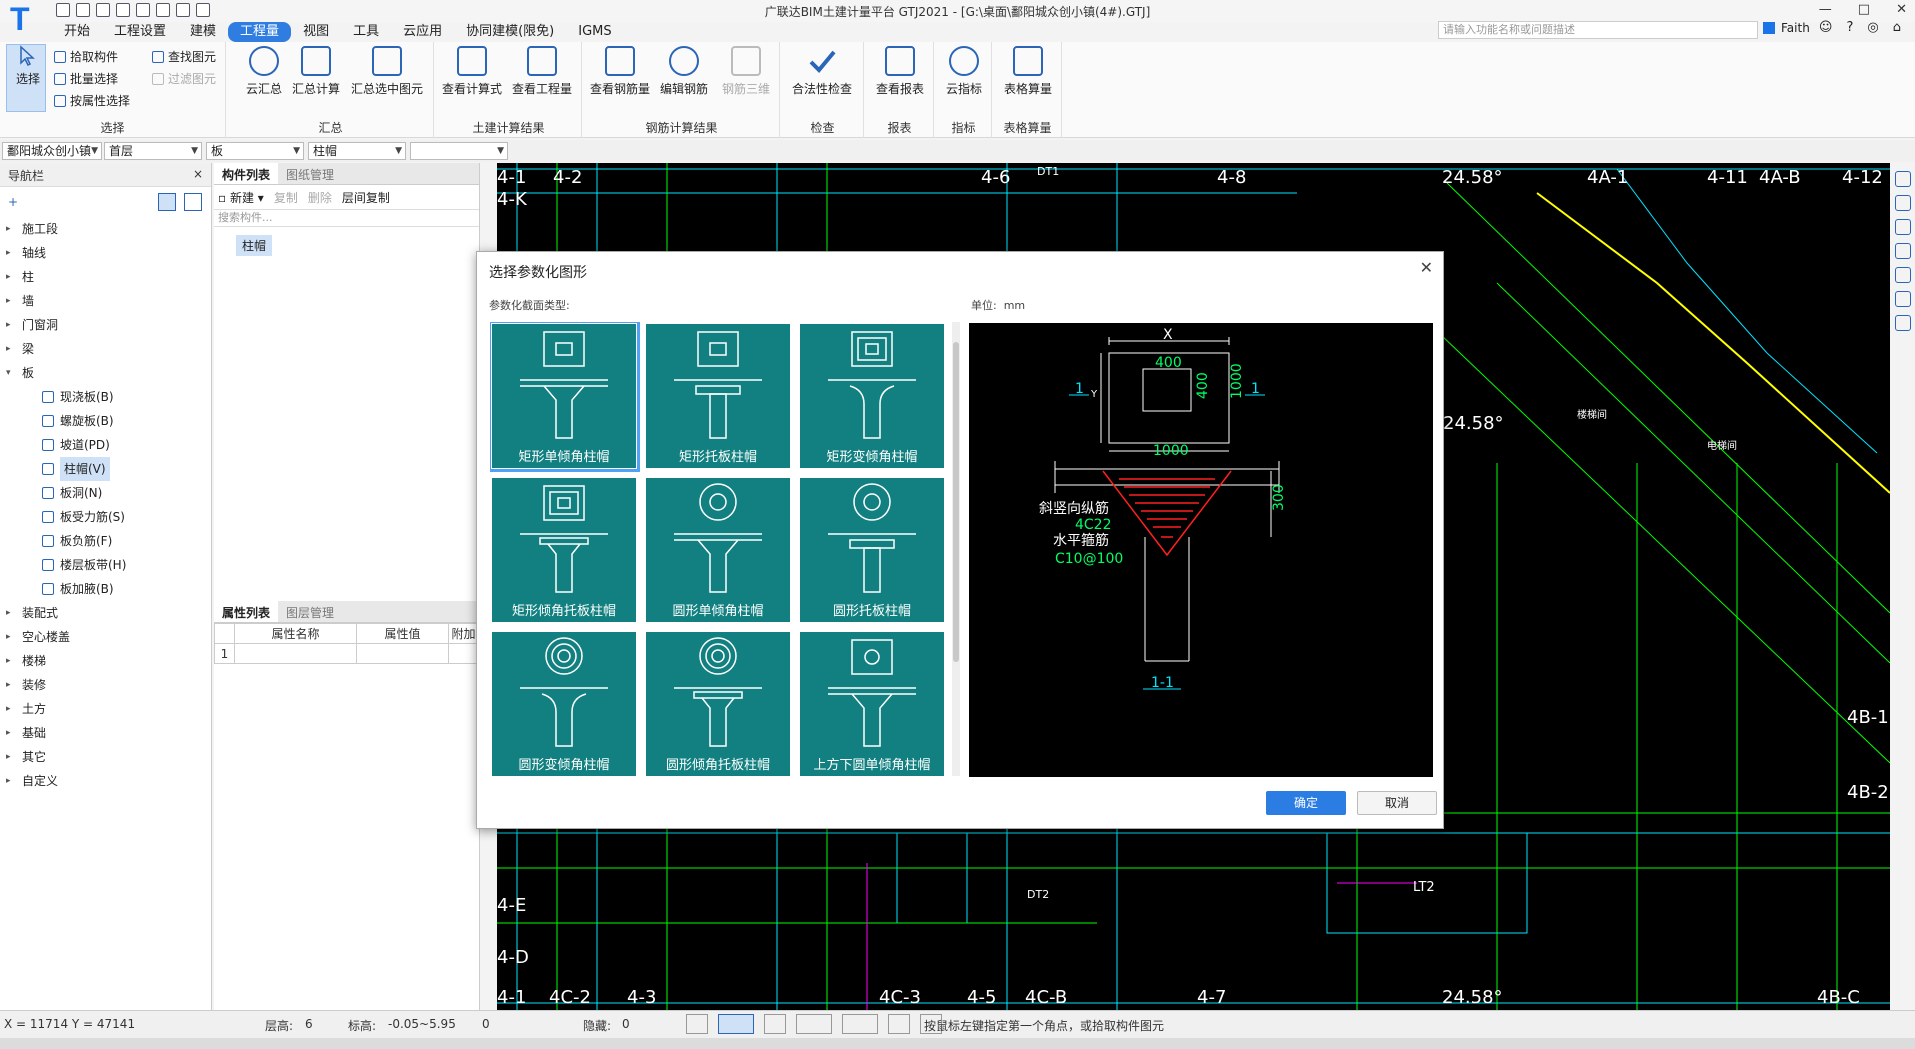 The image size is (1915, 1049). What do you see at coordinates (872, 704) in the screenshot?
I see `shape-tile: 上方下圆单倾角柱帽` at bounding box center [872, 704].